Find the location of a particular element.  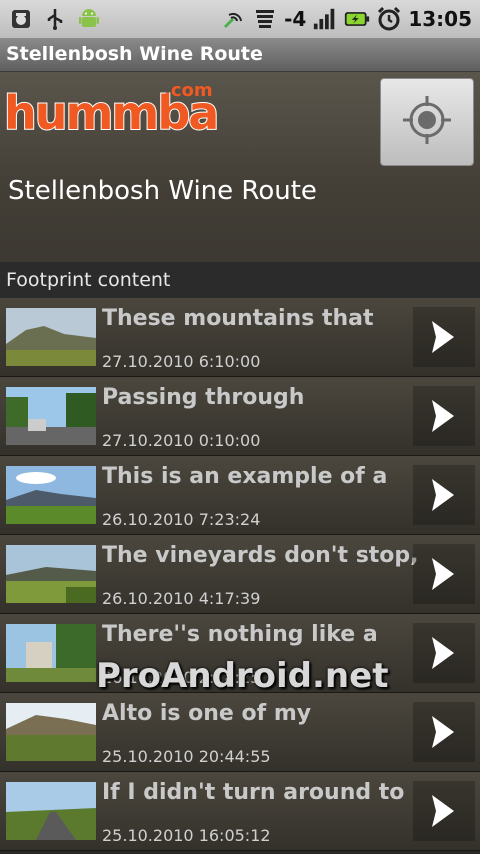

sync-icon is located at coordinates (233, 19).